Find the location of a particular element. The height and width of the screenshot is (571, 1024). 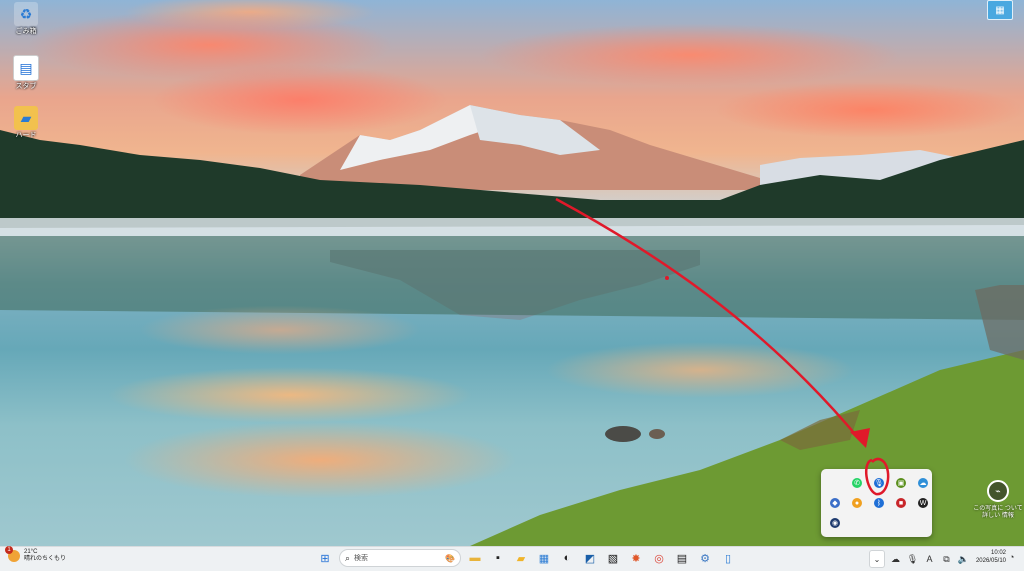

notes-icon: ▤ is located at coordinates (682, 558).